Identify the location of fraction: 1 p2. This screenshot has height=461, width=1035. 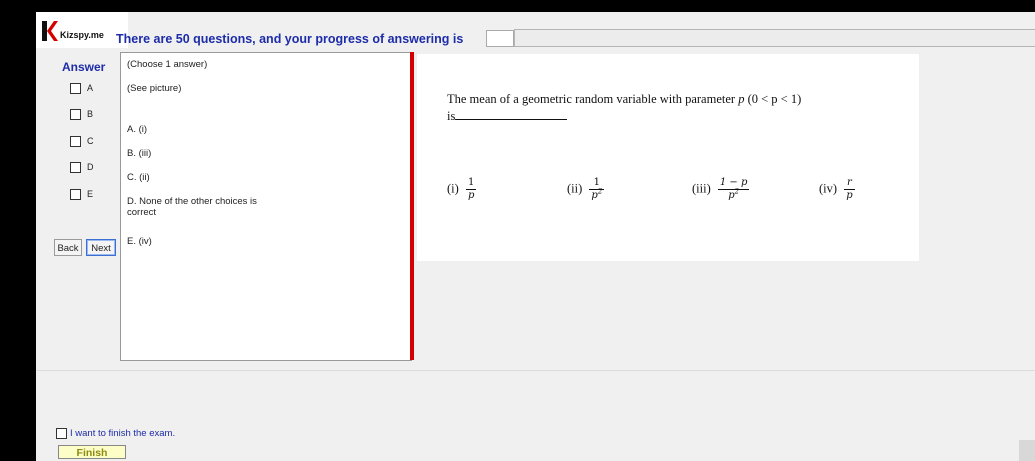
(597, 189).